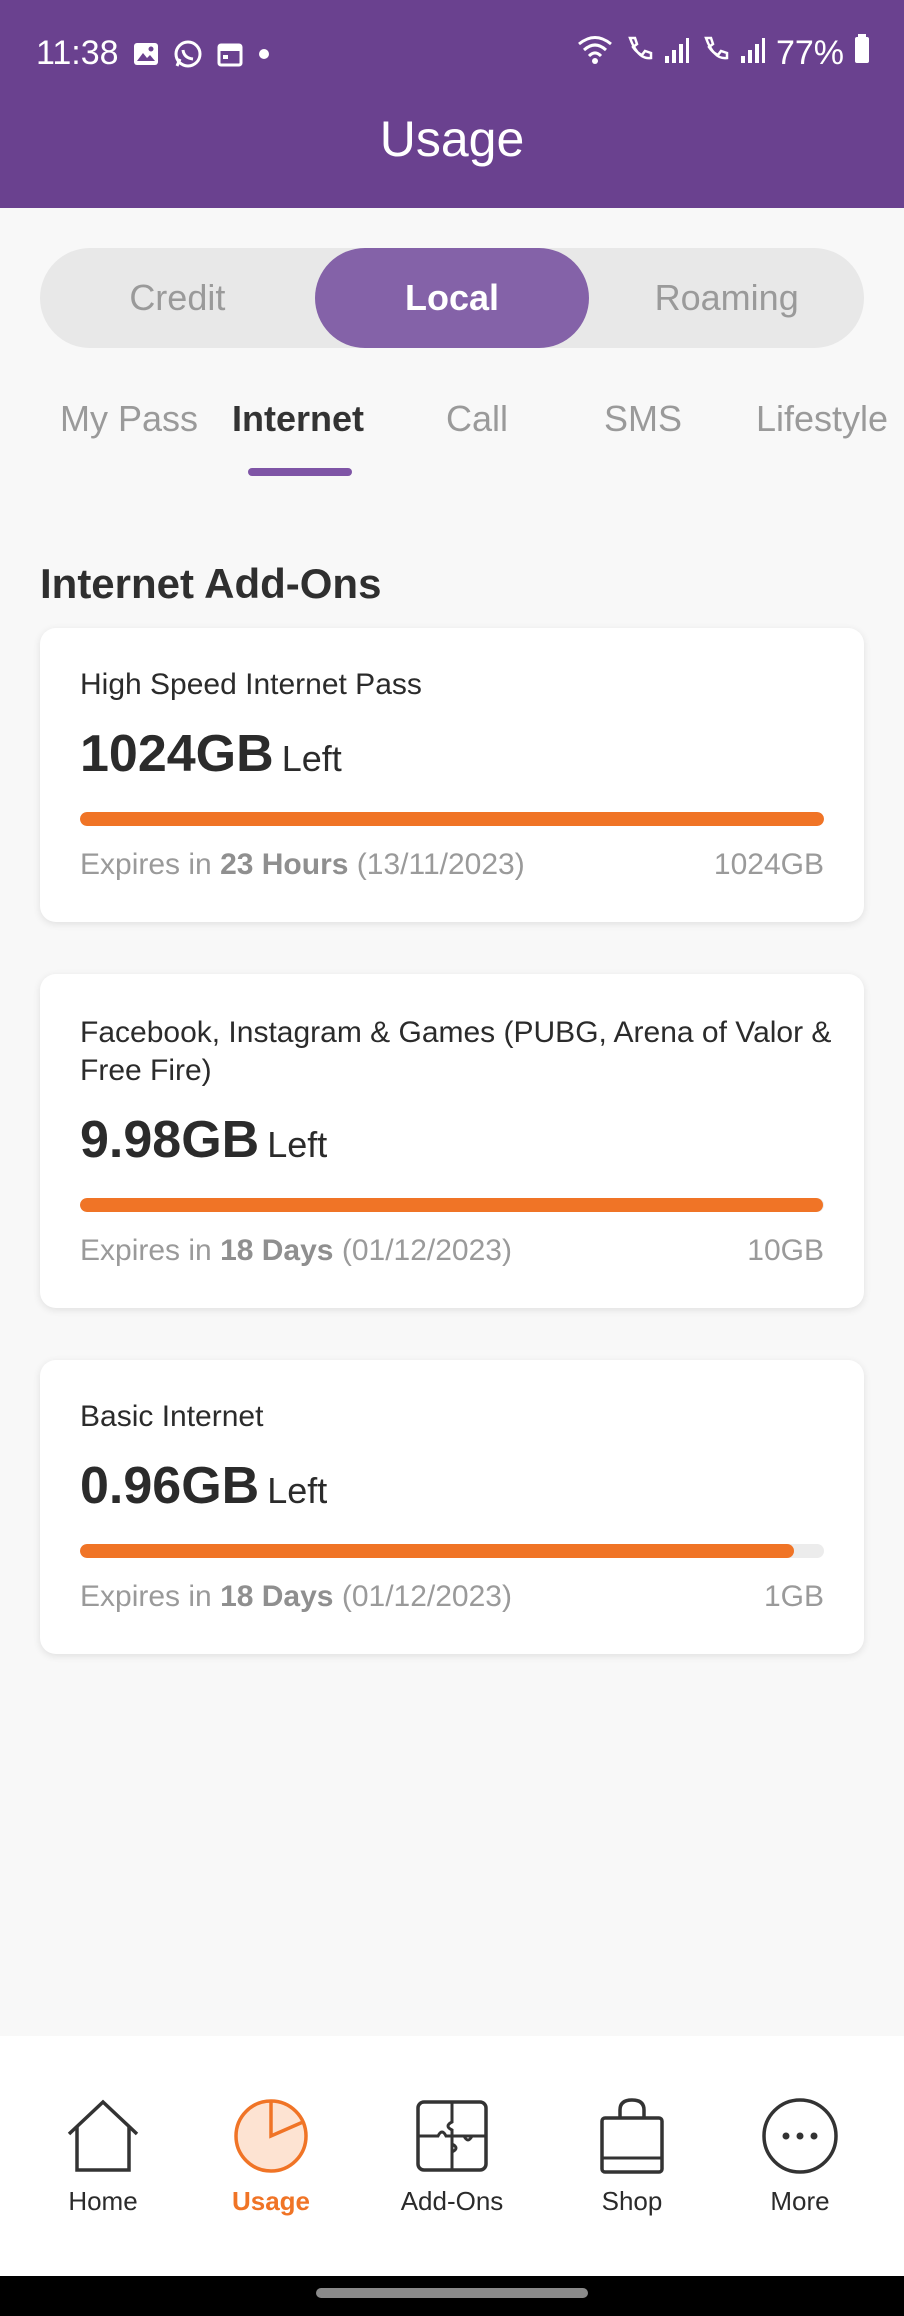 Image resolution: width=904 pixels, height=2316 pixels. Describe the element at coordinates (639, 53) in the screenshot. I see `wifi-calling-icon` at that location.